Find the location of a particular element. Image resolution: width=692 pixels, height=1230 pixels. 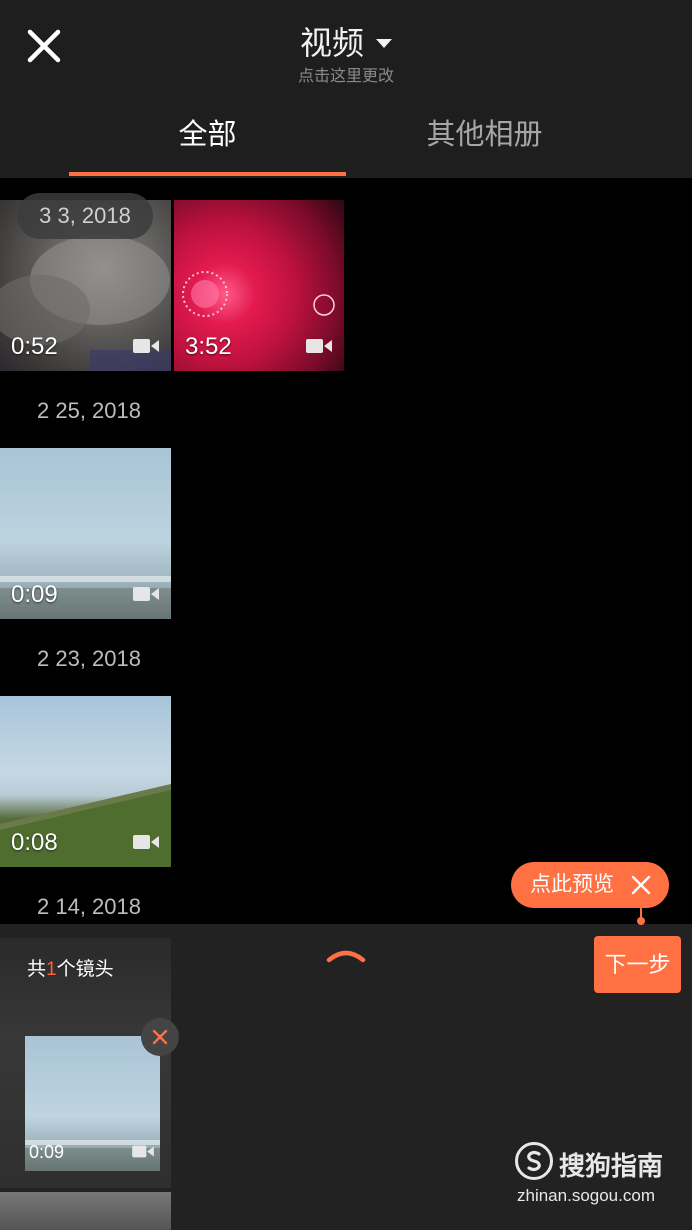

selected-clip: 0:09 is located at coordinates (92, 1103).